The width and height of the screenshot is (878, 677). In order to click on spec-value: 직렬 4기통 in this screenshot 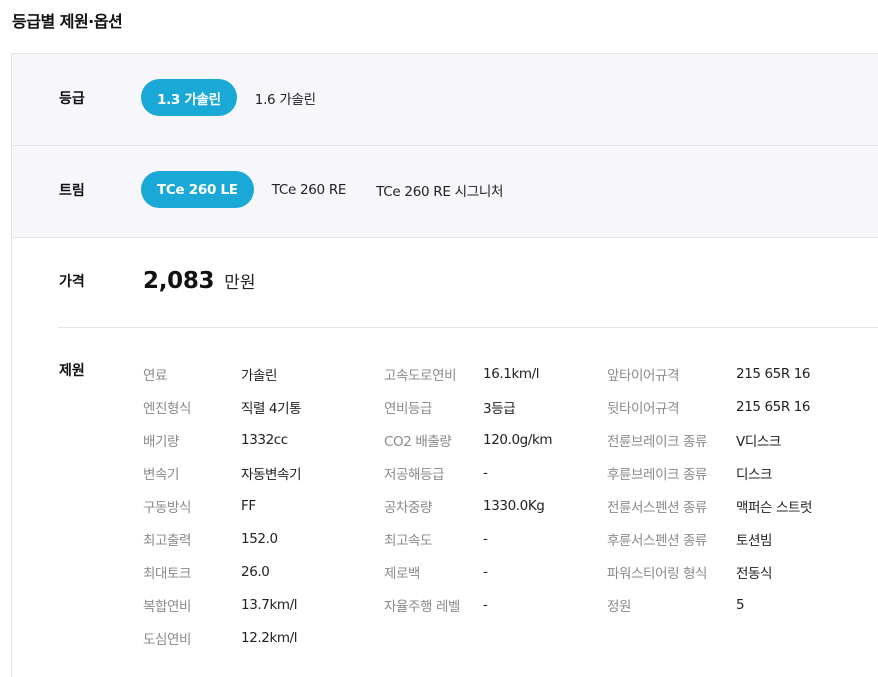, I will do `click(271, 408)`.